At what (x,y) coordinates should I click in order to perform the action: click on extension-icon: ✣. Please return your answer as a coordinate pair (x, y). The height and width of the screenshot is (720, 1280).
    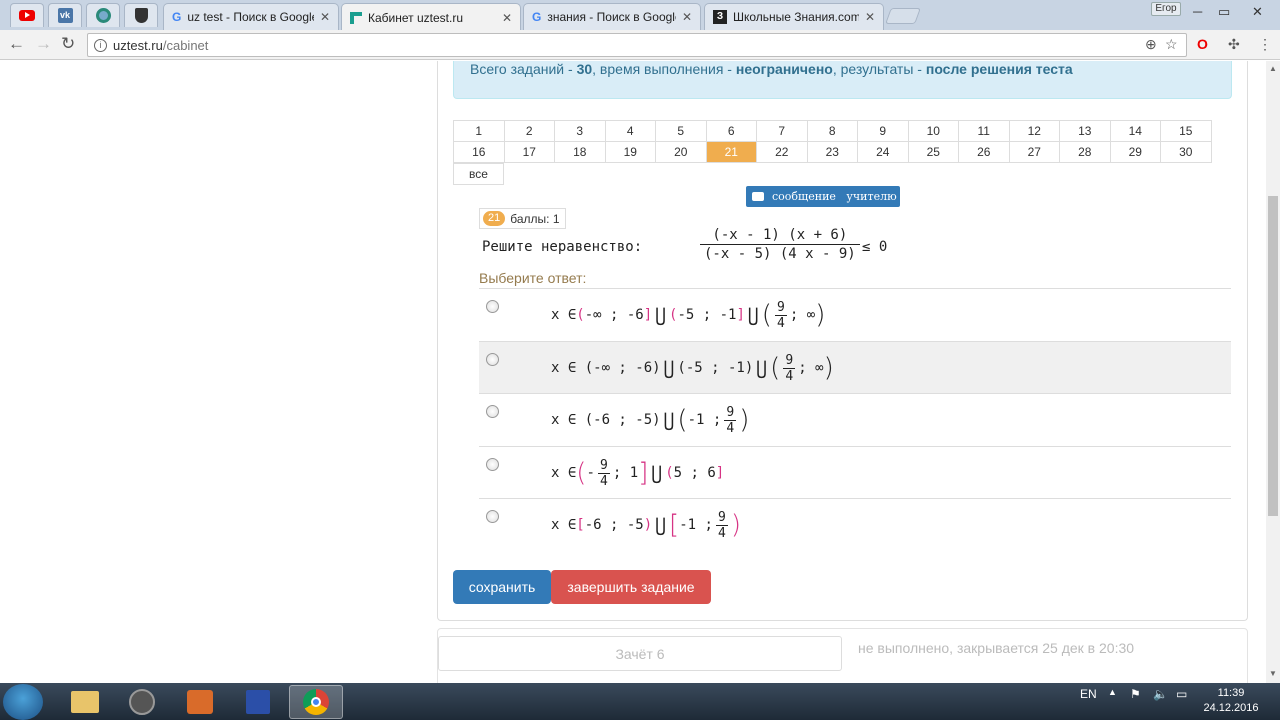
    Looking at the image, I should click on (1234, 44).